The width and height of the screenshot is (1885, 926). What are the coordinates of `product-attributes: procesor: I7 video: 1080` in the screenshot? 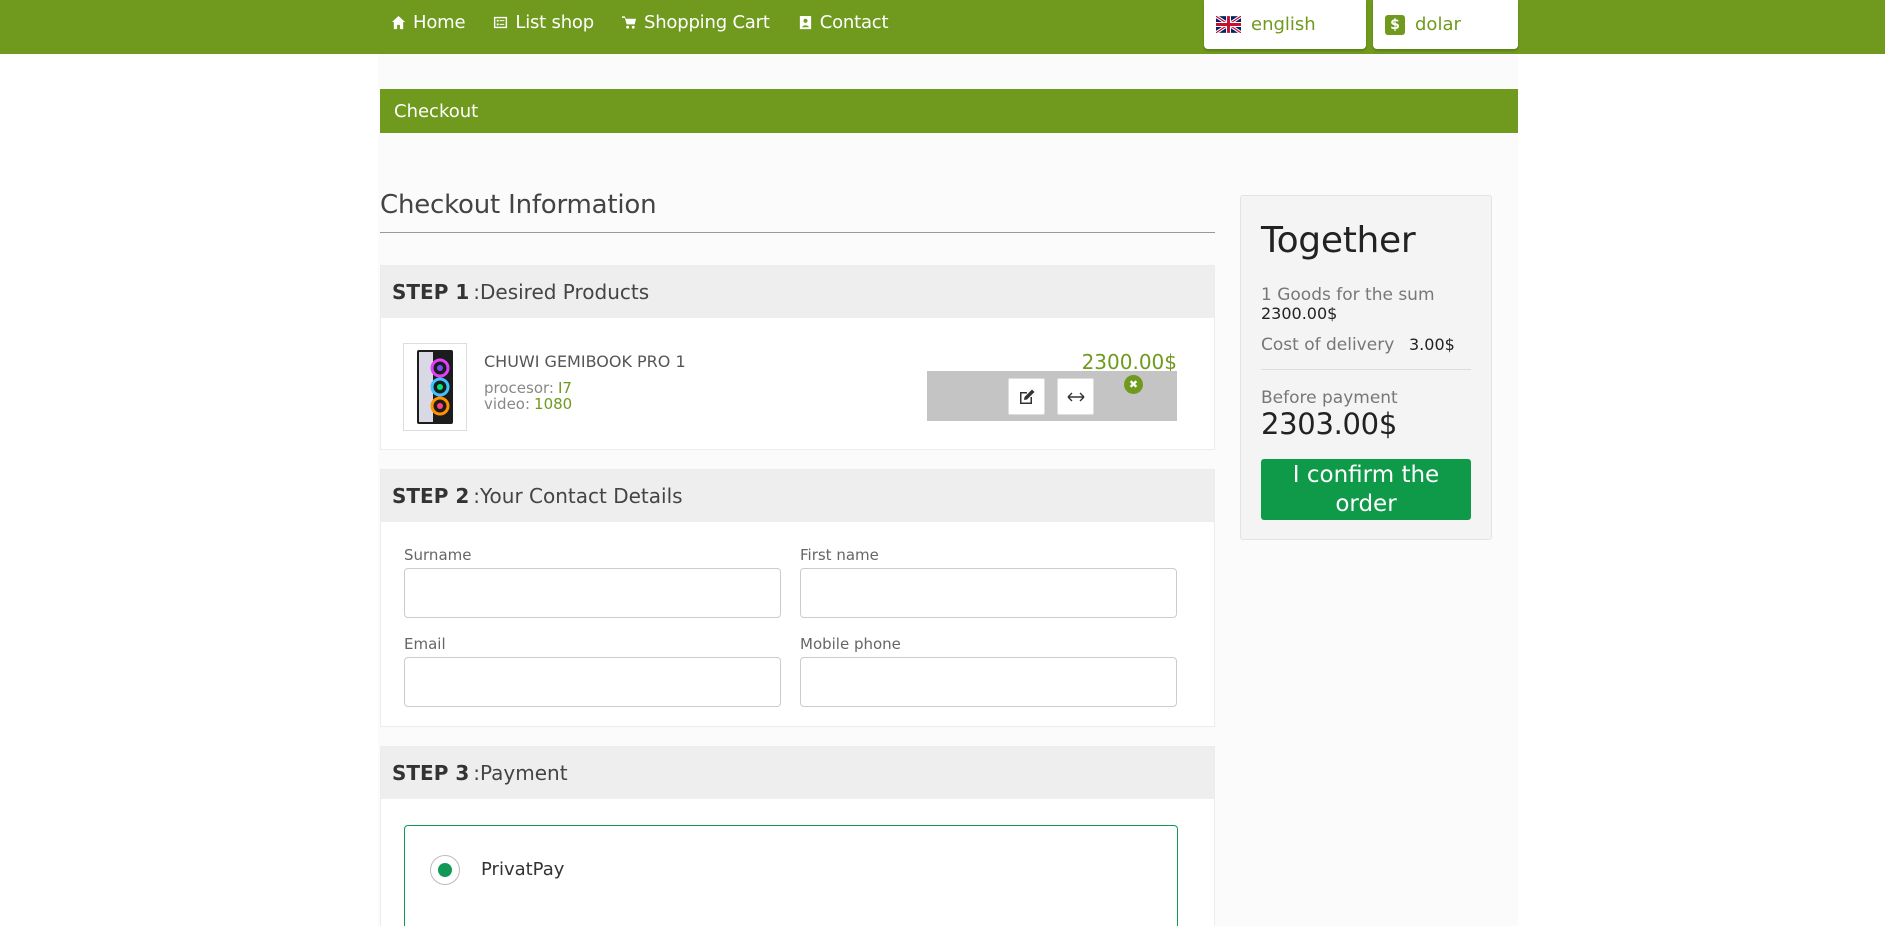 It's located at (528, 396).